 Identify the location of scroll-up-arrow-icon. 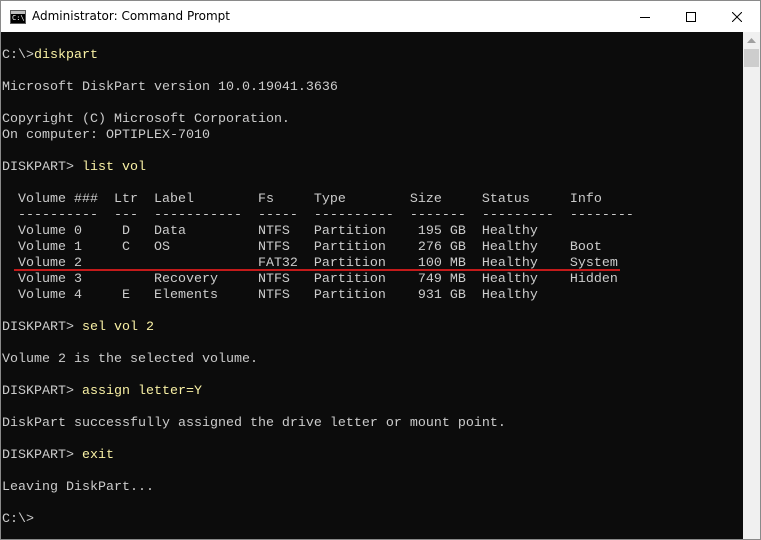
(751, 40).